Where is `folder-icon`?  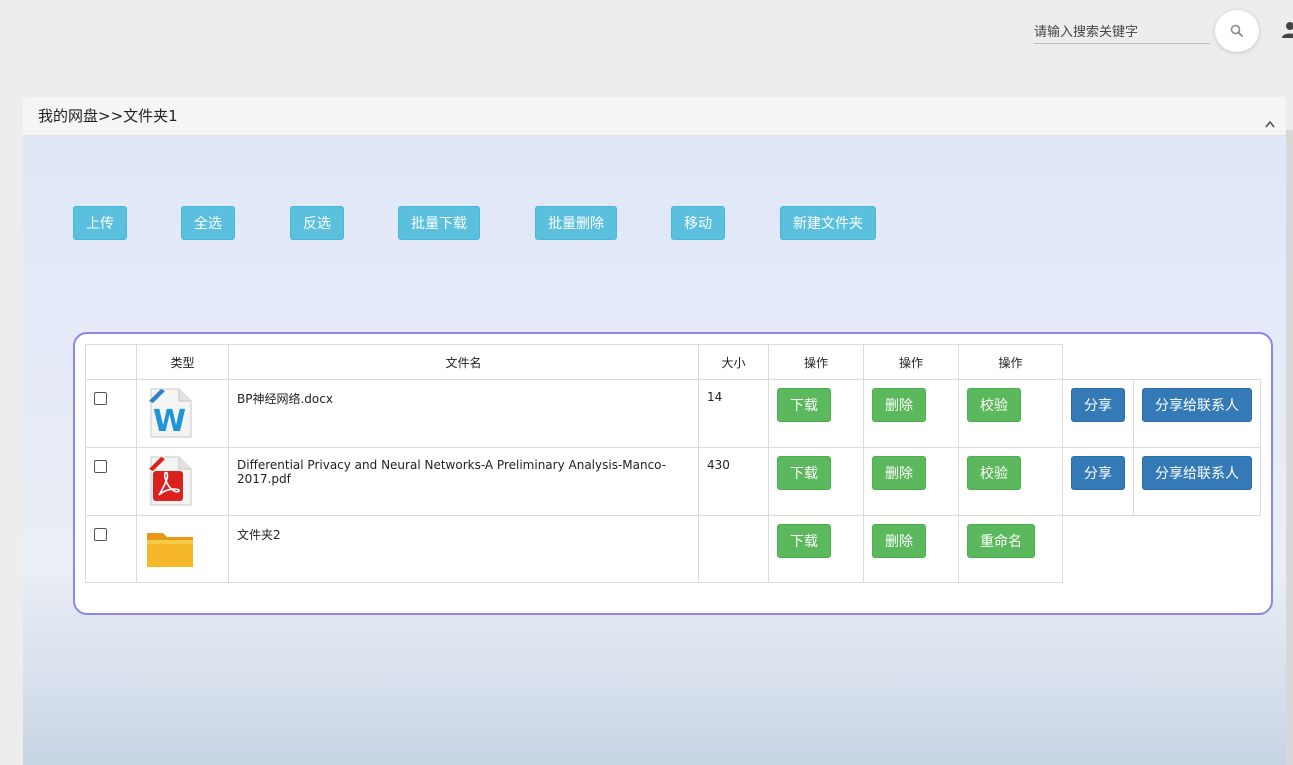
folder-icon is located at coordinates (170, 550).